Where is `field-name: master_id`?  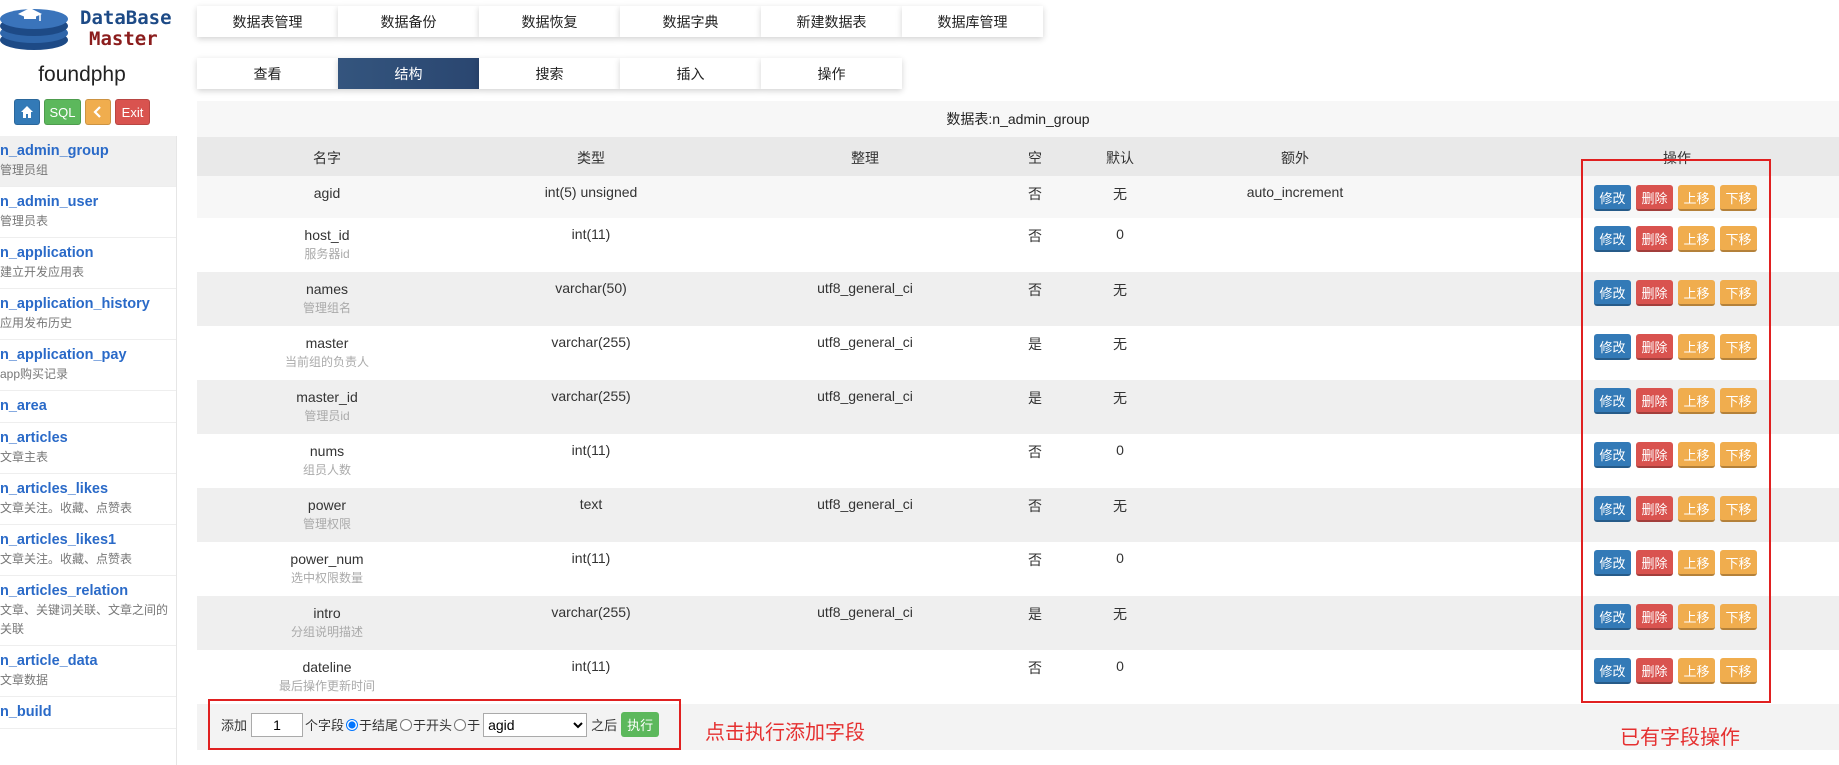
field-name: master_id is located at coordinates (327, 397).